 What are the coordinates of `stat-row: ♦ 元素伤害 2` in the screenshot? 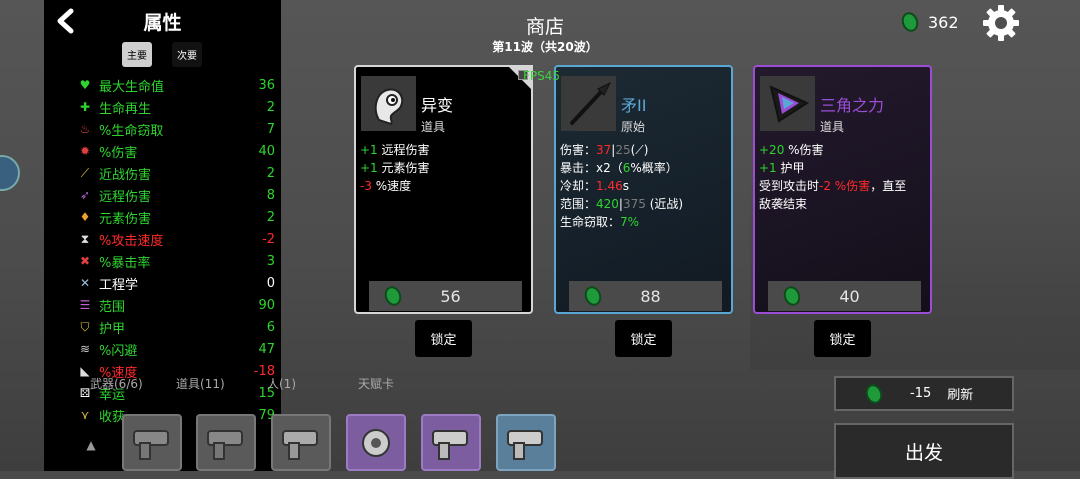 It's located at (176, 217).